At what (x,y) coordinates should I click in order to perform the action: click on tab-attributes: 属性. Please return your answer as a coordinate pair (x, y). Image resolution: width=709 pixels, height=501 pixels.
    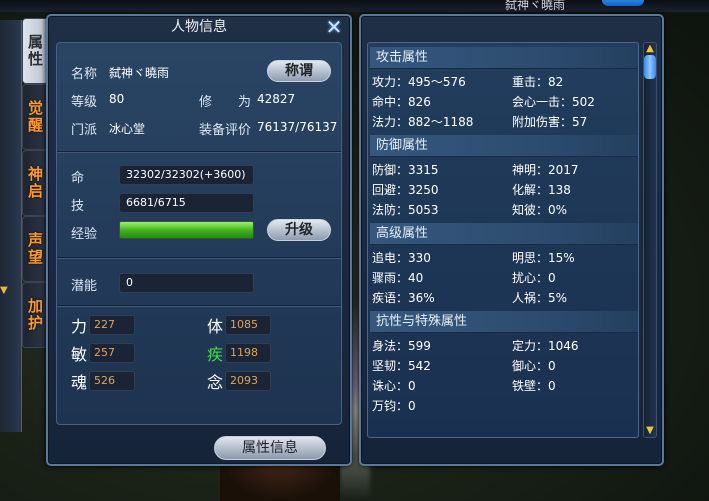
    Looking at the image, I should click on (35, 51).